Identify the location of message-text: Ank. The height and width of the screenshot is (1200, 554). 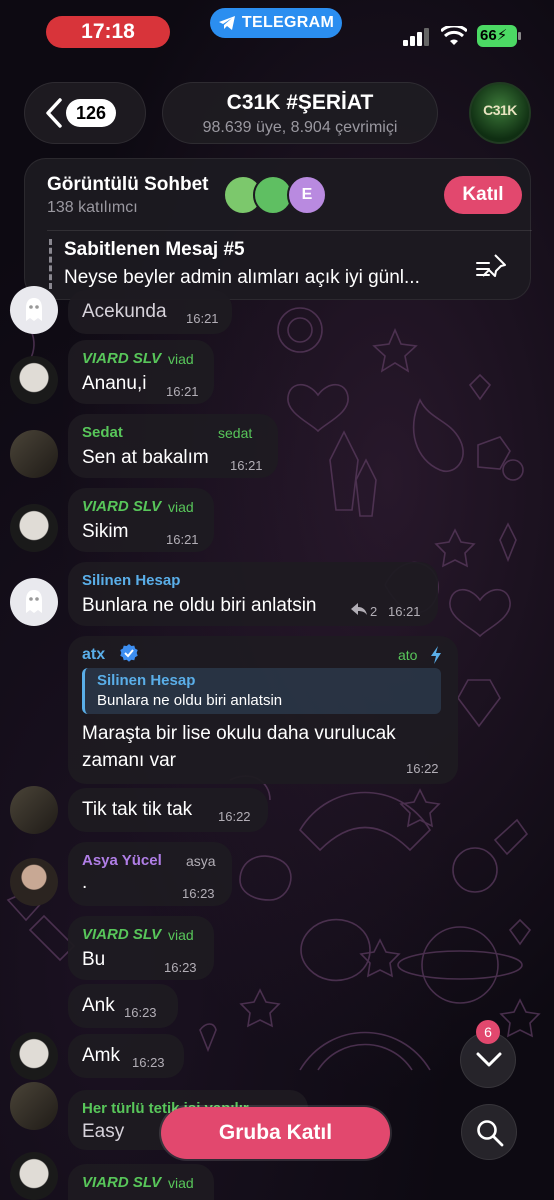
(98, 1005).